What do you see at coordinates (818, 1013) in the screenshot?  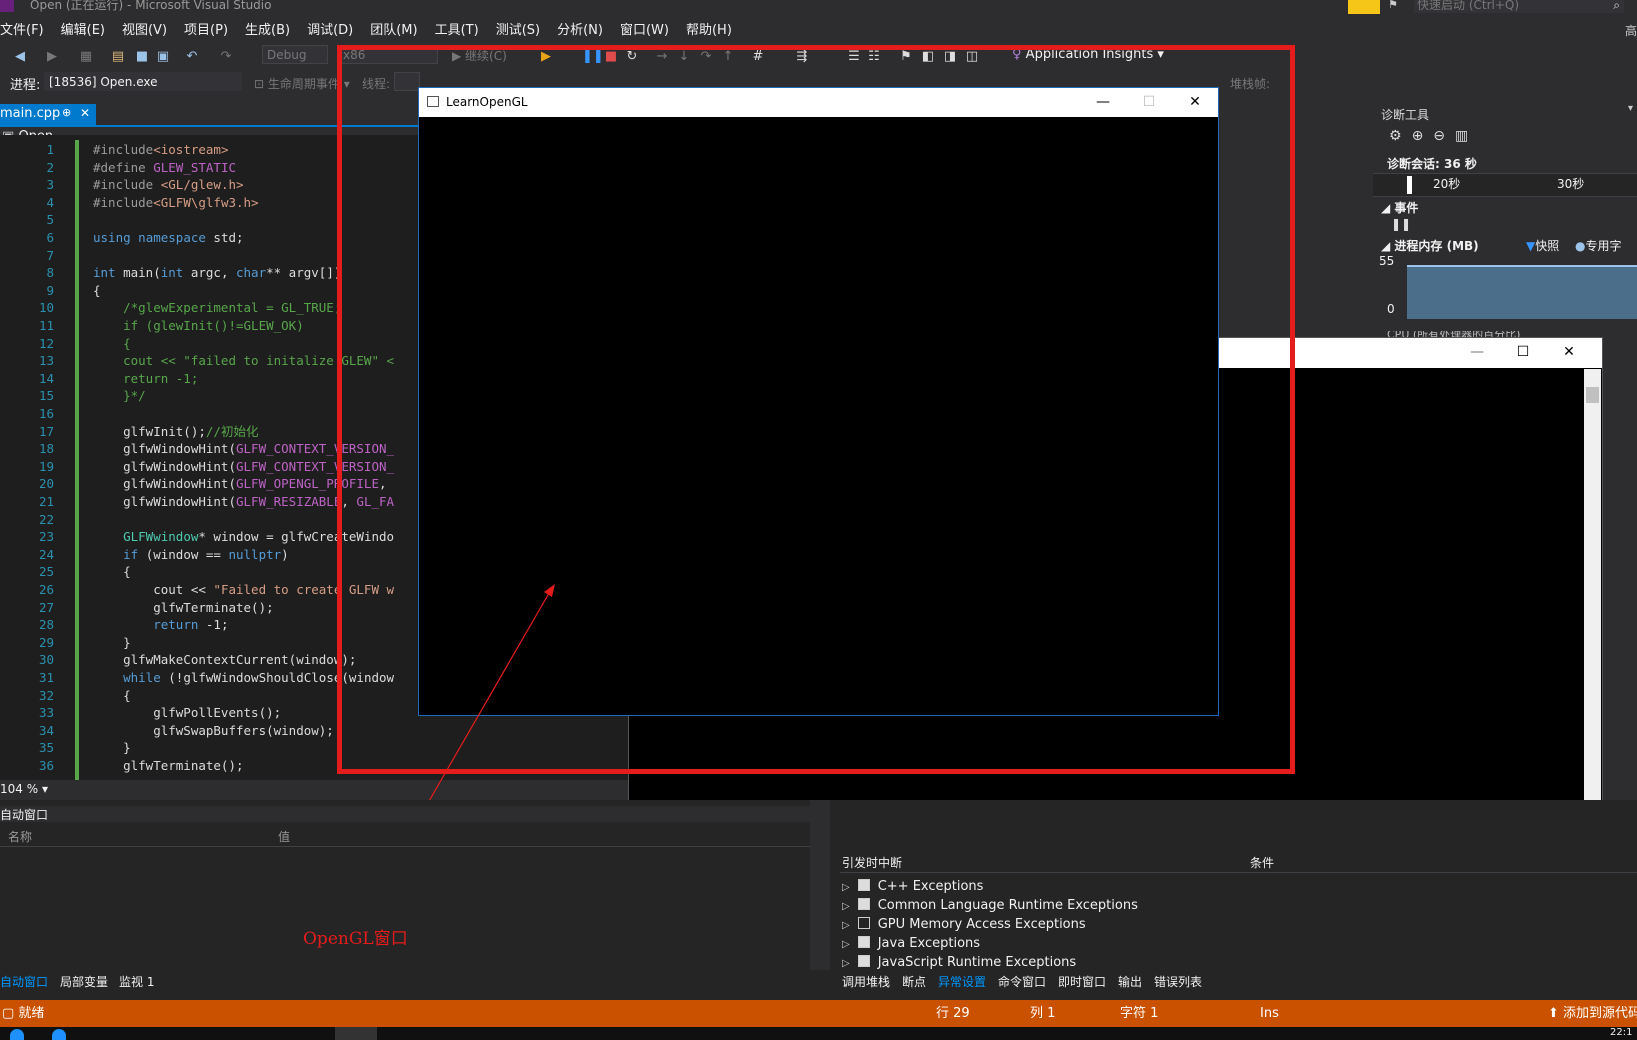 I see `status-bar: ▢ 就绪 行 29 列 1 字符 1 Ins ⬆ 添加到源代码管理` at bounding box center [818, 1013].